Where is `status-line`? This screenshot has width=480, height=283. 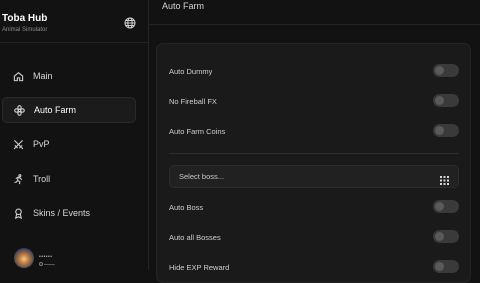 status-line is located at coordinates (49, 264).